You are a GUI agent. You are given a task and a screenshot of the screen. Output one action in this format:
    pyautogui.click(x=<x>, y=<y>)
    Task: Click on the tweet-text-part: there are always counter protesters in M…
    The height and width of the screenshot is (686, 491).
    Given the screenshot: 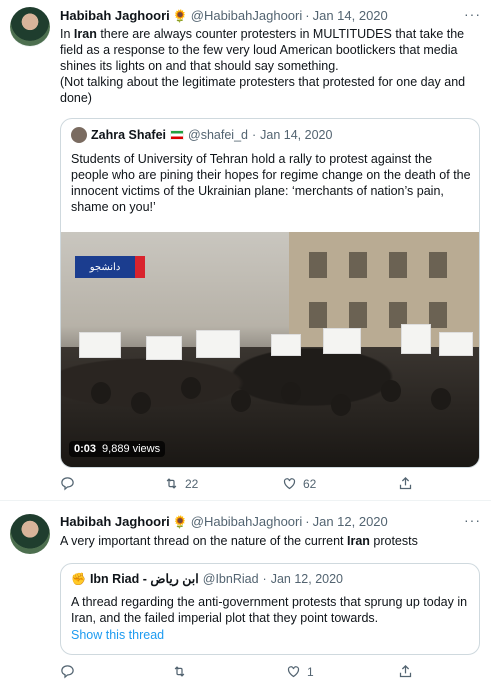 What is the action you would take?
    pyautogui.click(x=262, y=50)
    